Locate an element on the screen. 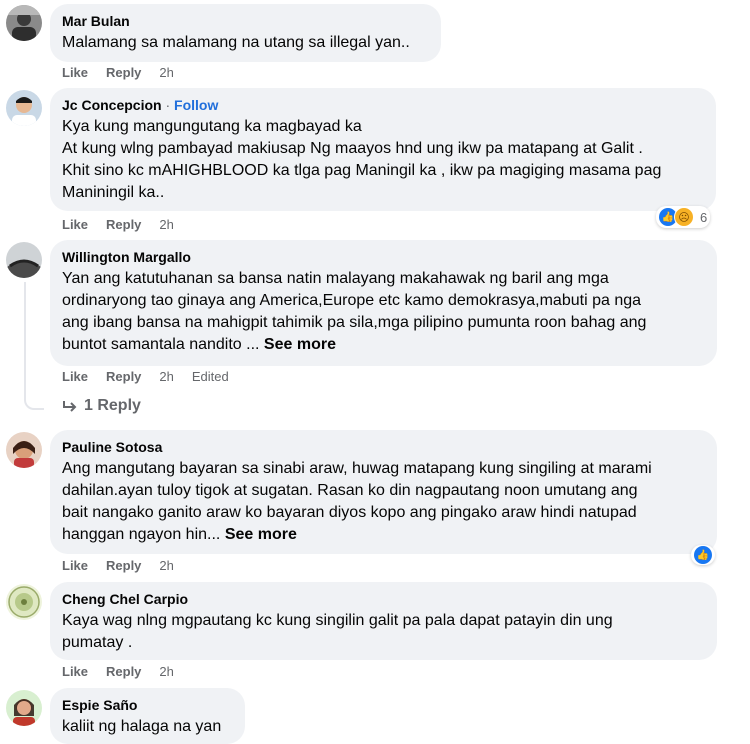 The image size is (750, 744). comment-author: Jc Concepcion · Follow is located at coordinates (383, 105).